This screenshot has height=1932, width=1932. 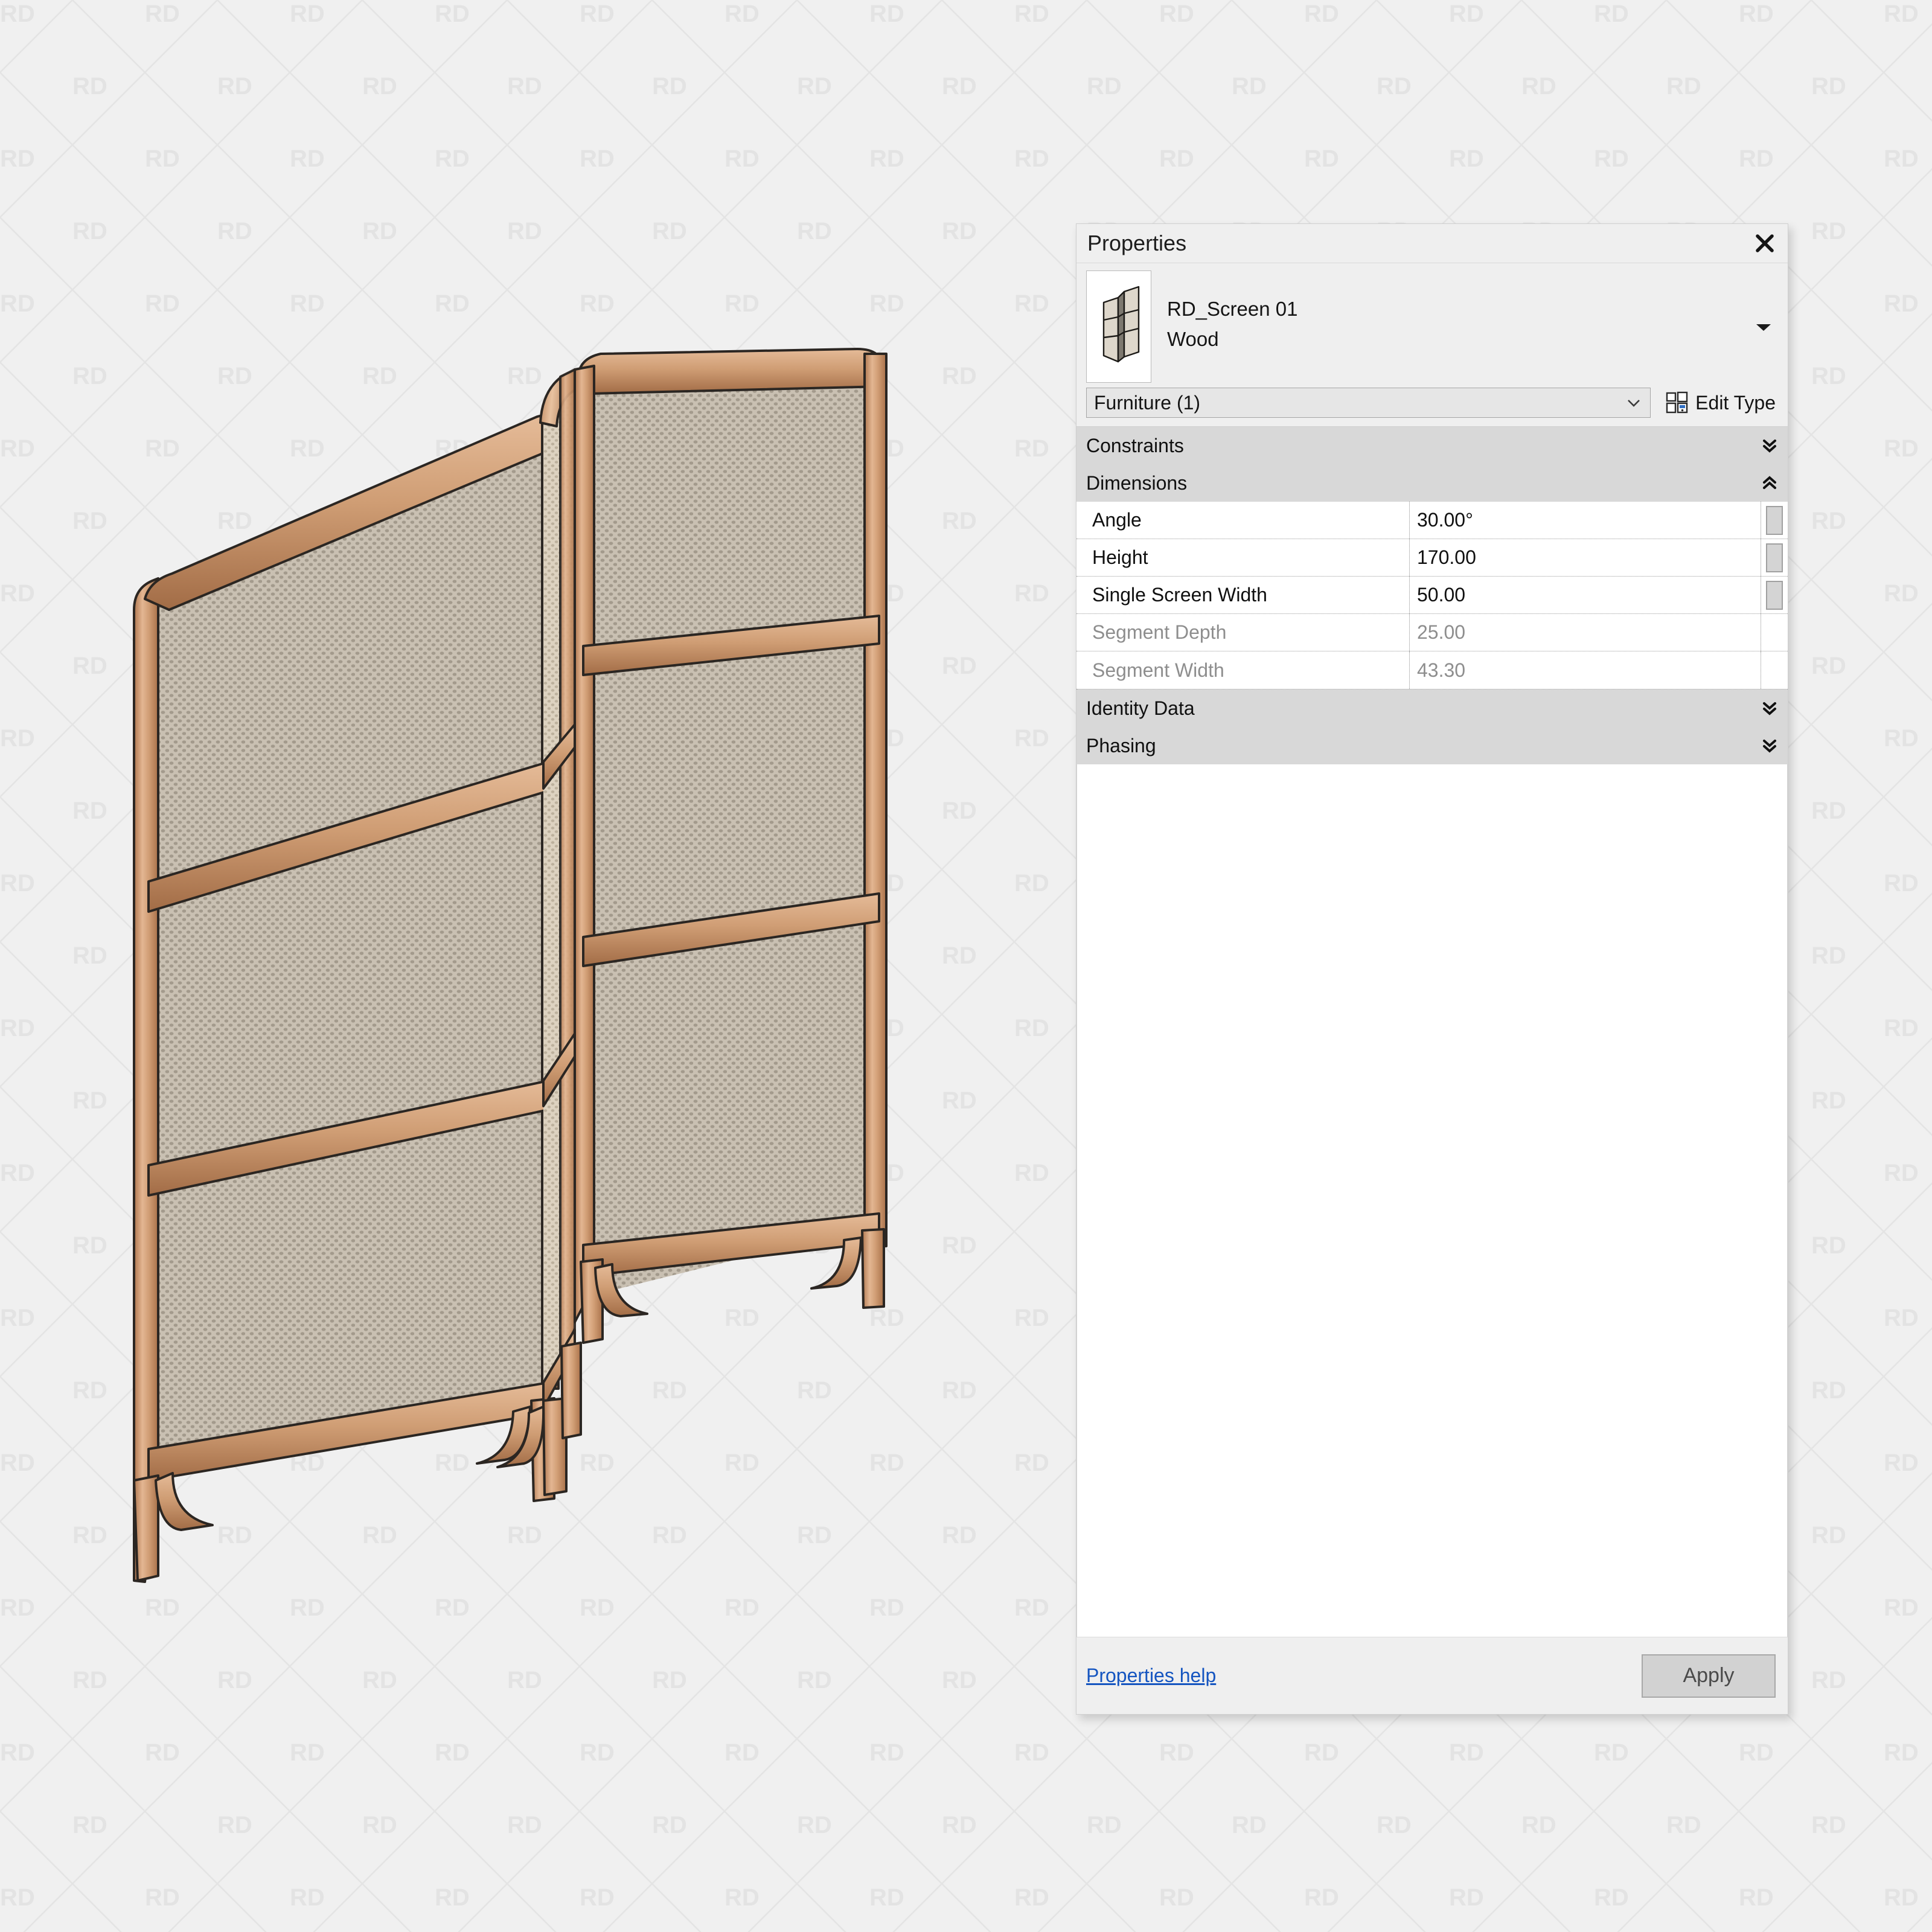 I want to click on group-header-label: Dimensions, so click(x=1137, y=483).